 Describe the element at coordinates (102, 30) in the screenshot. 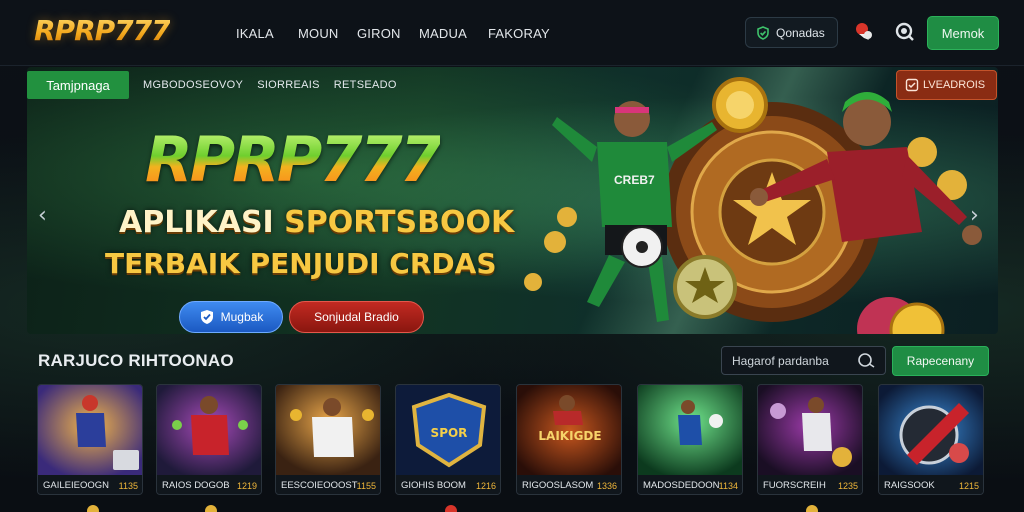

I see `site-logo: RPRP777` at that location.